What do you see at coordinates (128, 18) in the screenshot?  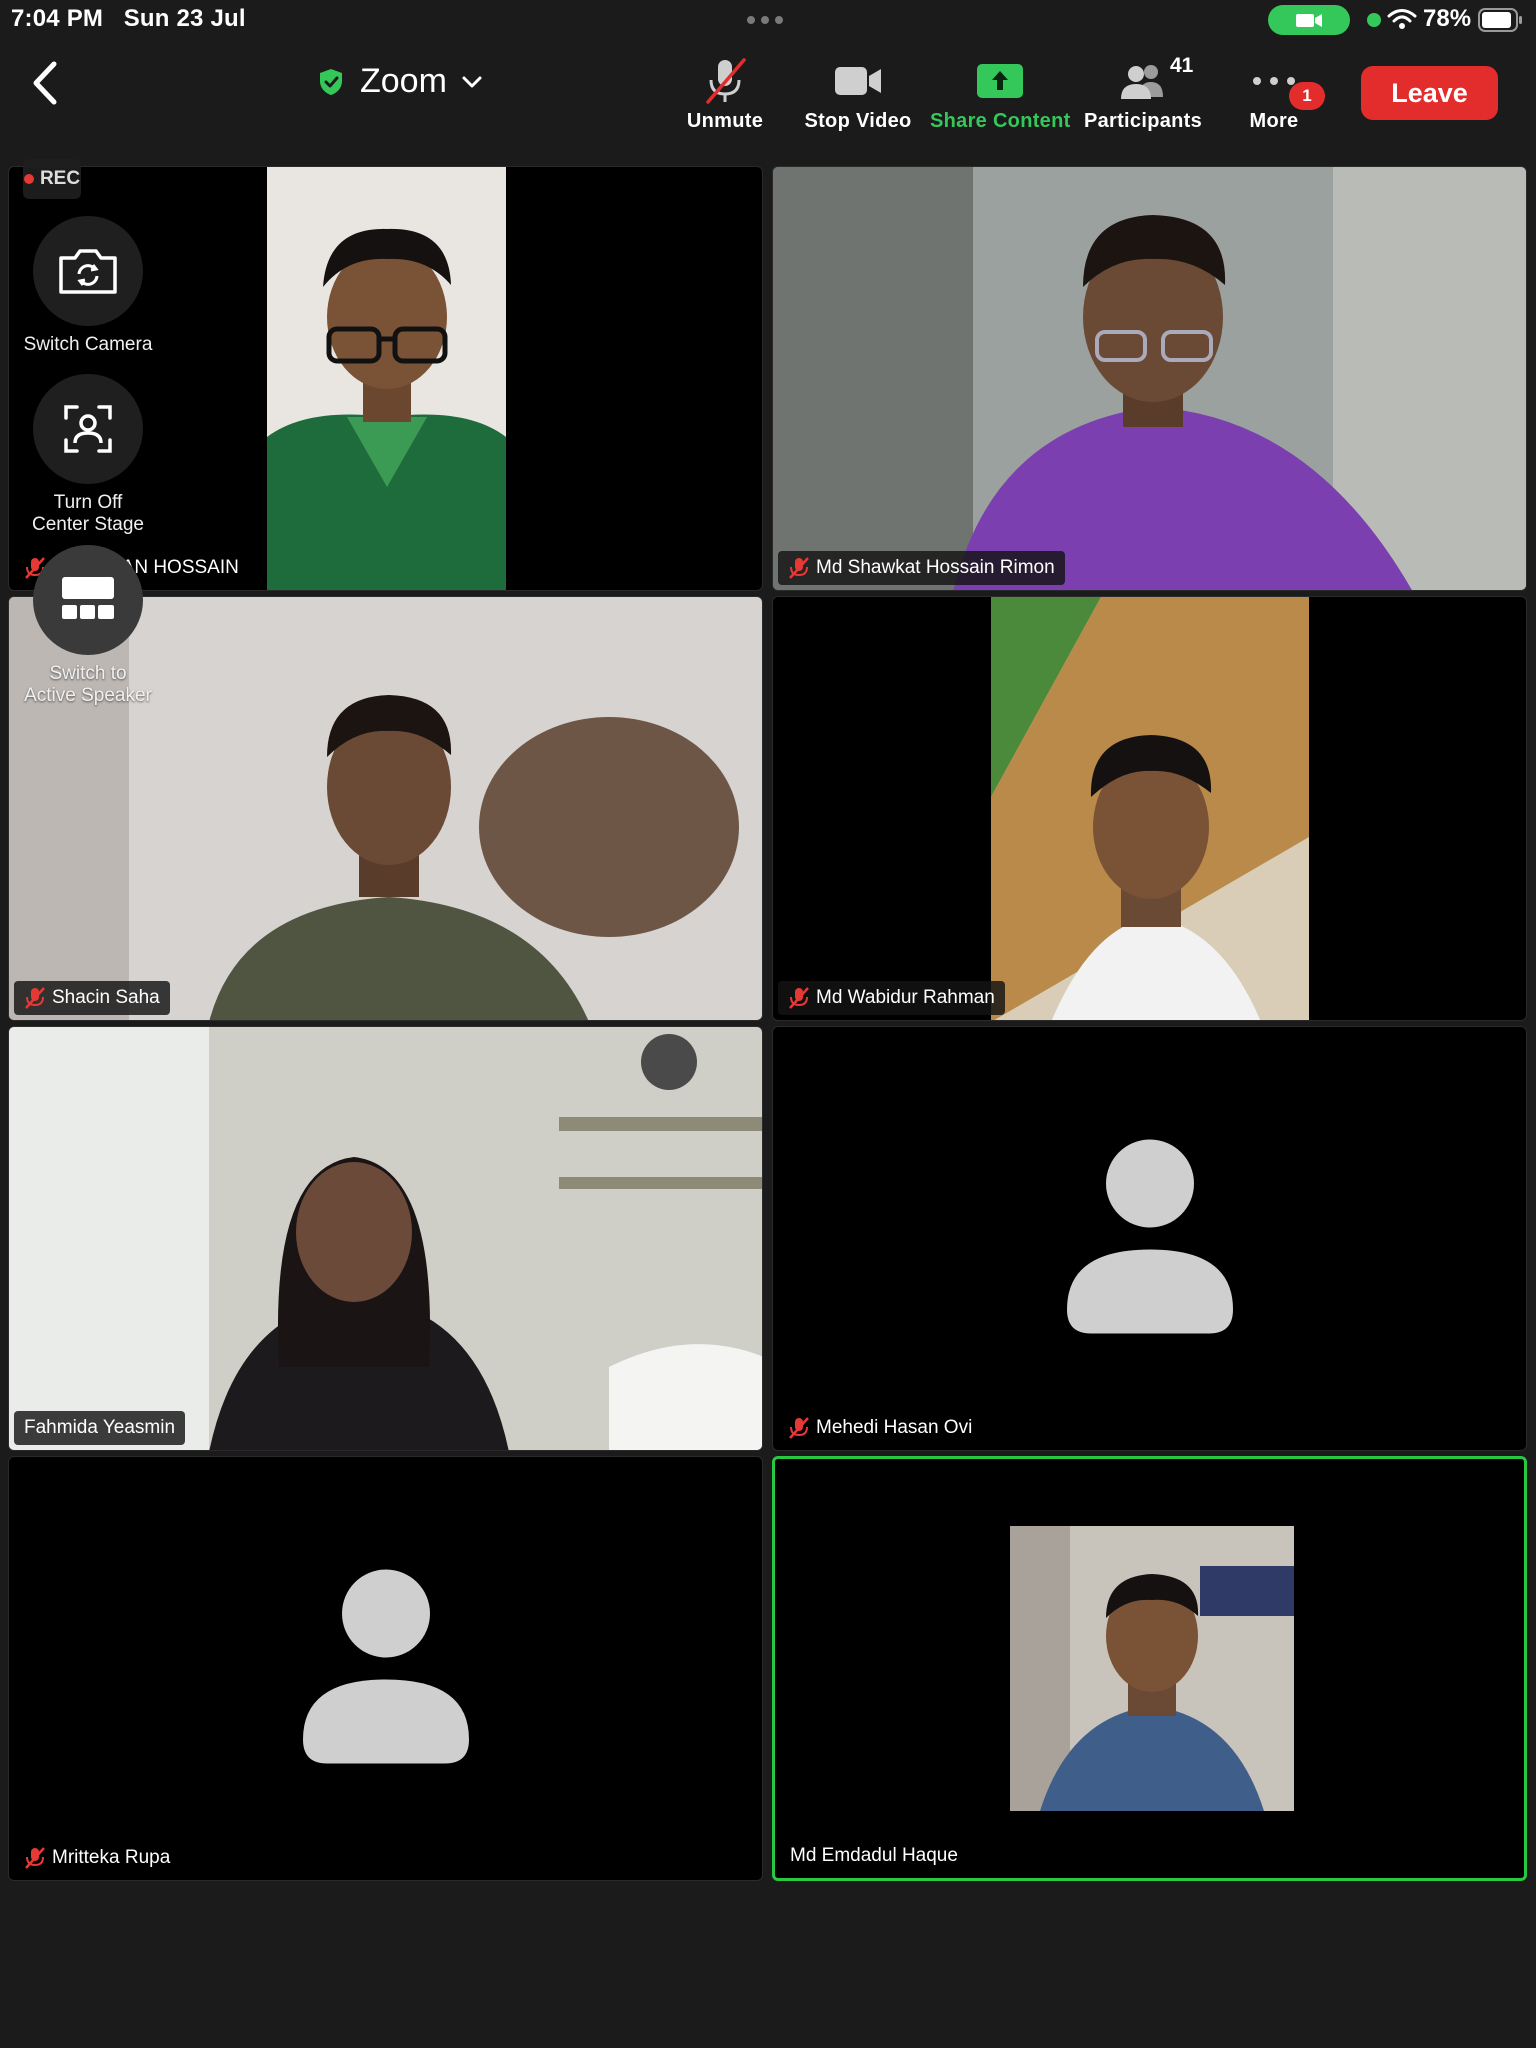 I see `status-time: 7:04 PM Sun 23 Jul` at bounding box center [128, 18].